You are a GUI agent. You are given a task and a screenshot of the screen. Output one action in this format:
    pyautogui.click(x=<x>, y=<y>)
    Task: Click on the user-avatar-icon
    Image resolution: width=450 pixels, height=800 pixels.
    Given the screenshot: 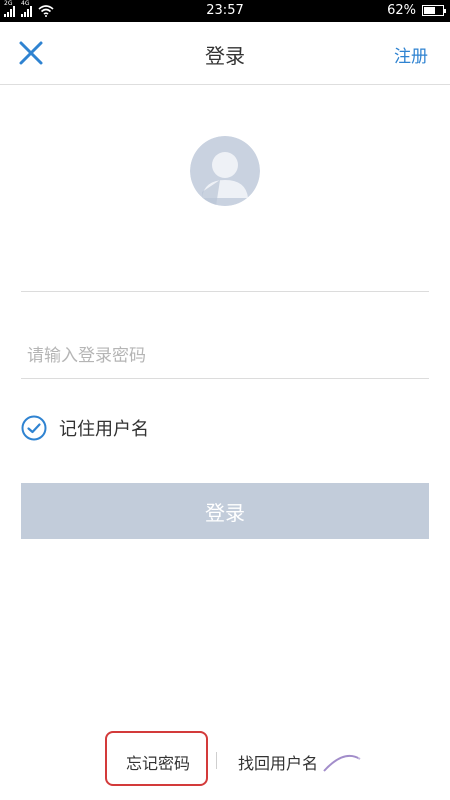 What is the action you would take?
    pyautogui.click(x=225, y=171)
    